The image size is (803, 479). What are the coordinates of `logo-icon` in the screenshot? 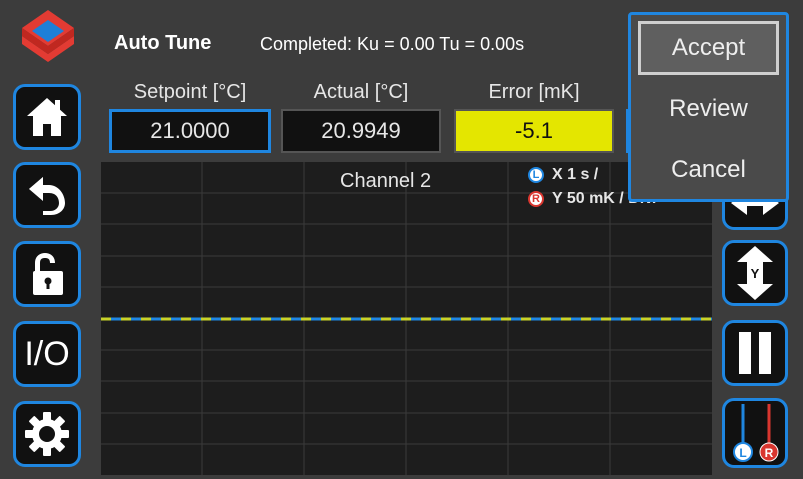 It's located at (48, 36).